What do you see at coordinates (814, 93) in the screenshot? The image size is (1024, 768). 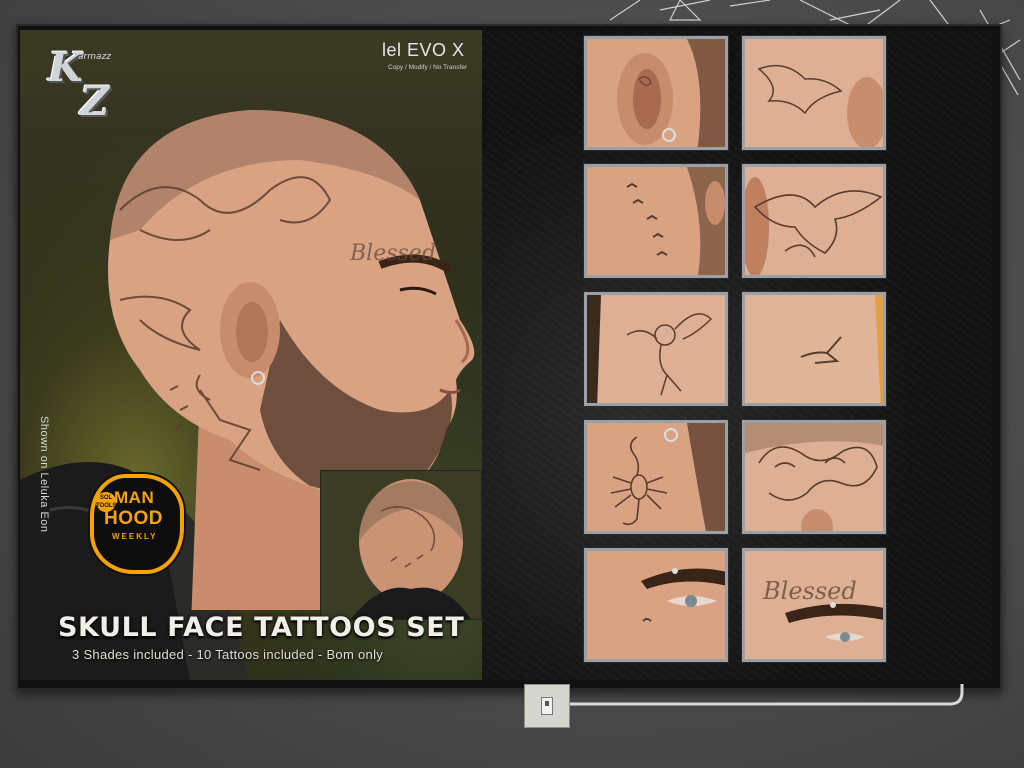 I see `thumb-bird-behind-ear` at bounding box center [814, 93].